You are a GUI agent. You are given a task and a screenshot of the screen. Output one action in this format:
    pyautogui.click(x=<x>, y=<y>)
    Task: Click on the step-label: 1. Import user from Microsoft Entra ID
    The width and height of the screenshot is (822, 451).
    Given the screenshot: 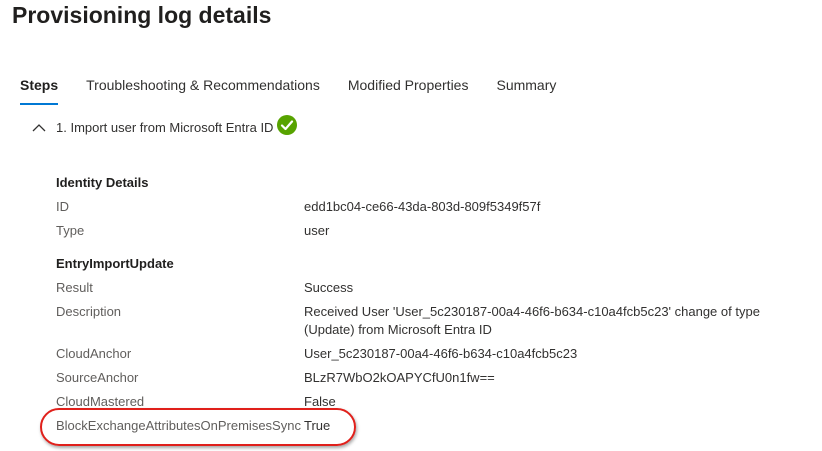 What is the action you would take?
    pyautogui.click(x=165, y=127)
    